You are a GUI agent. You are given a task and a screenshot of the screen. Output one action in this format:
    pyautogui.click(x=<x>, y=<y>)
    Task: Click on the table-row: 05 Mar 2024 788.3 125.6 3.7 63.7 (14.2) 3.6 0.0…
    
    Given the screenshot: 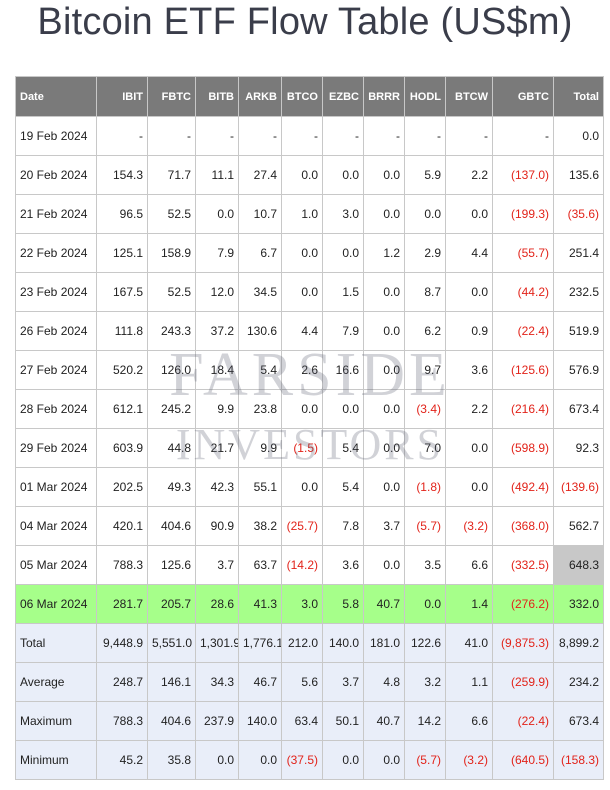 What is the action you would take?
    pyautogui.click(x=309, y=565)
    